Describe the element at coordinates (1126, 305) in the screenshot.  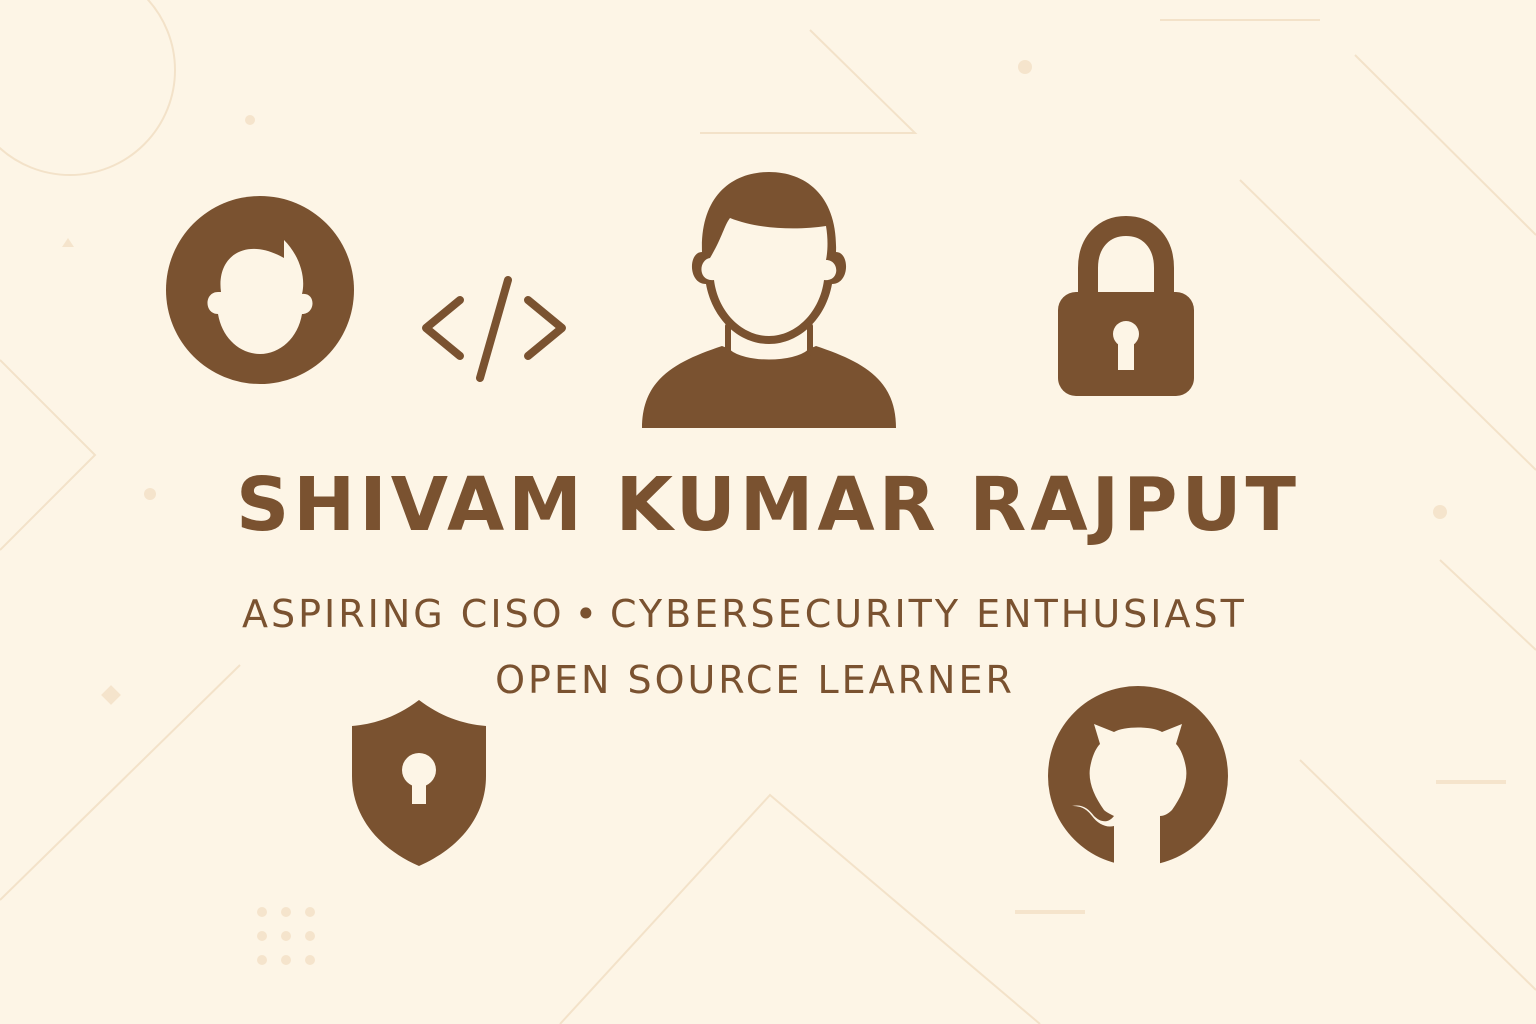
I see `padlock-icon` at that location.